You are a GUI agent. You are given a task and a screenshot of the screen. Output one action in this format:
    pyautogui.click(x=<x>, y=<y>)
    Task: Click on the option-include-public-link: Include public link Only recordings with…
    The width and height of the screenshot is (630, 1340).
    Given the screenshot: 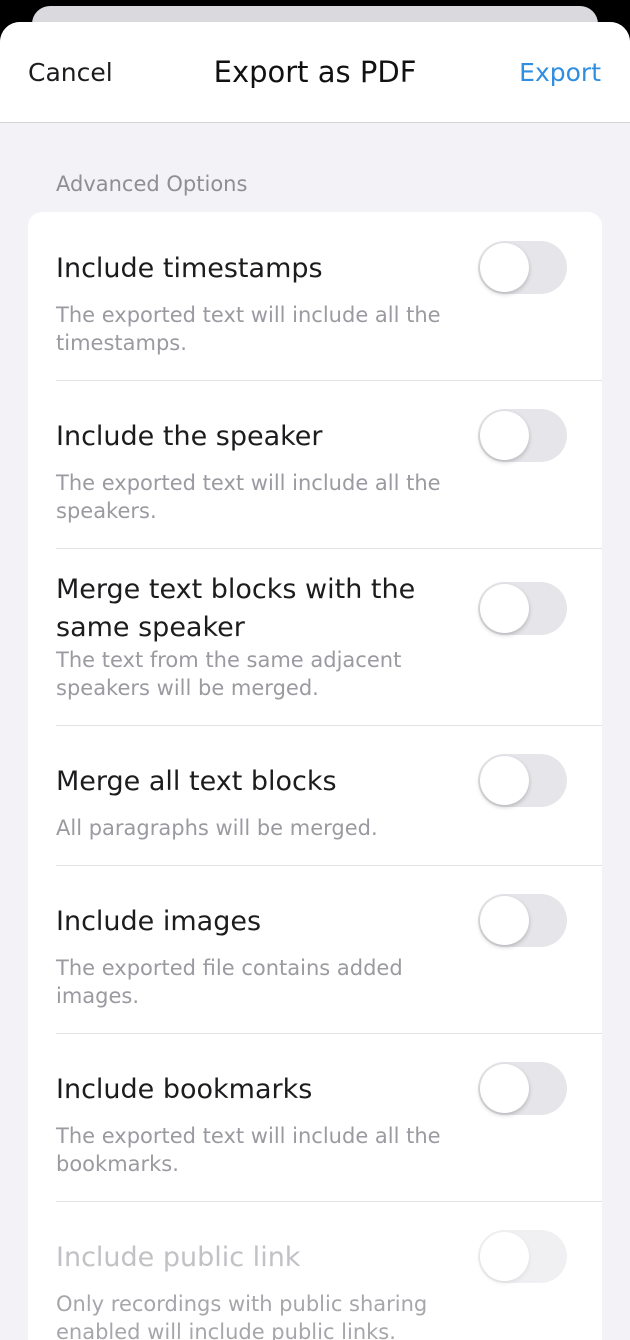 What is the action you would take?
    pyautogui.click(x=315, y=1270)
    